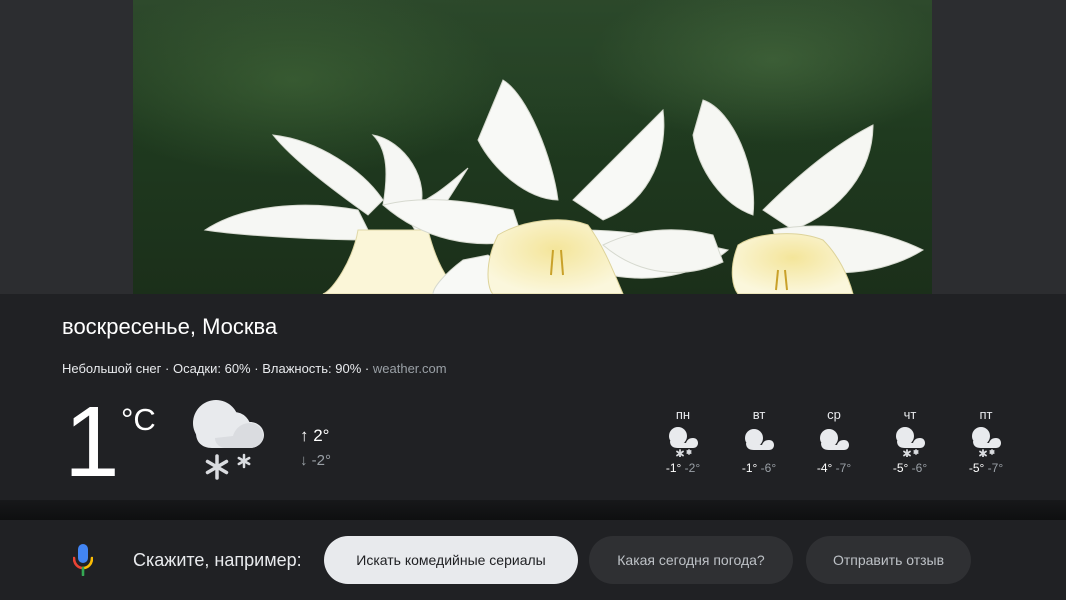 This screenshot has width=1066, height=600. Describe the element at coordinates (316, 460) in the screenshot. I see `low-temperature: ↓ -2°` at that location.